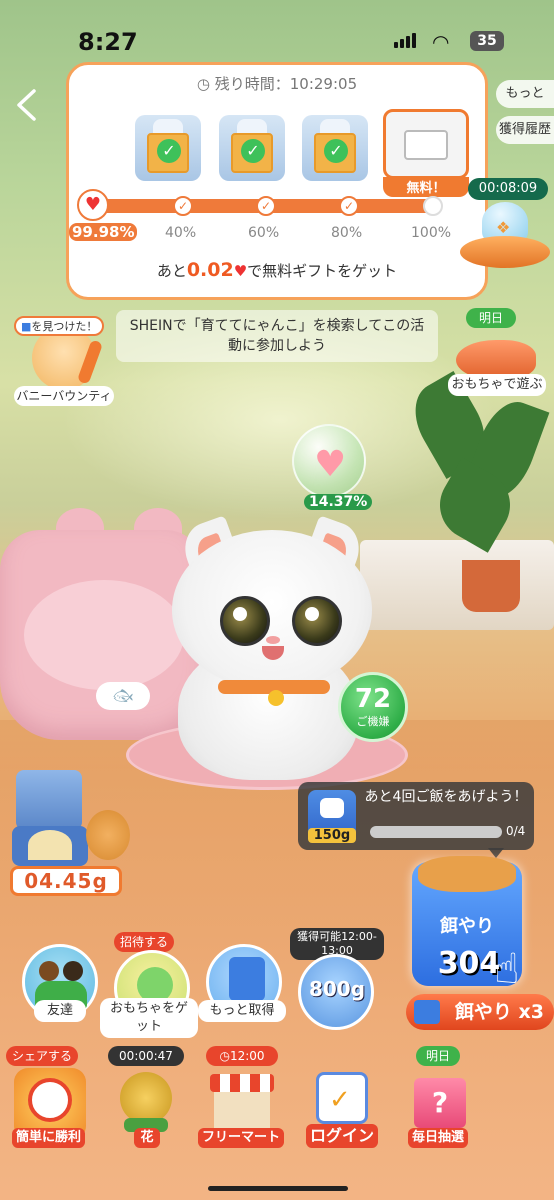  What do you see at coordinates (149, 1018) in the screenshot?
I see `get-toy-label: おもちゃをゲット` at bounding box center [149, 1018].